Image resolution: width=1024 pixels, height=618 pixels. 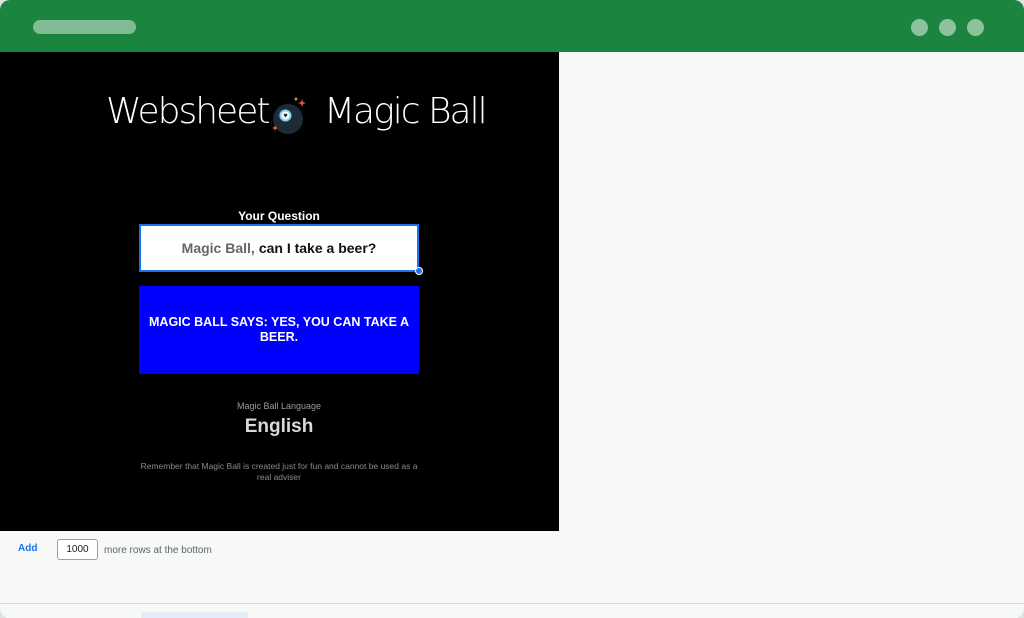 I want to click on title-placeholder, so click(x=84, y=27).